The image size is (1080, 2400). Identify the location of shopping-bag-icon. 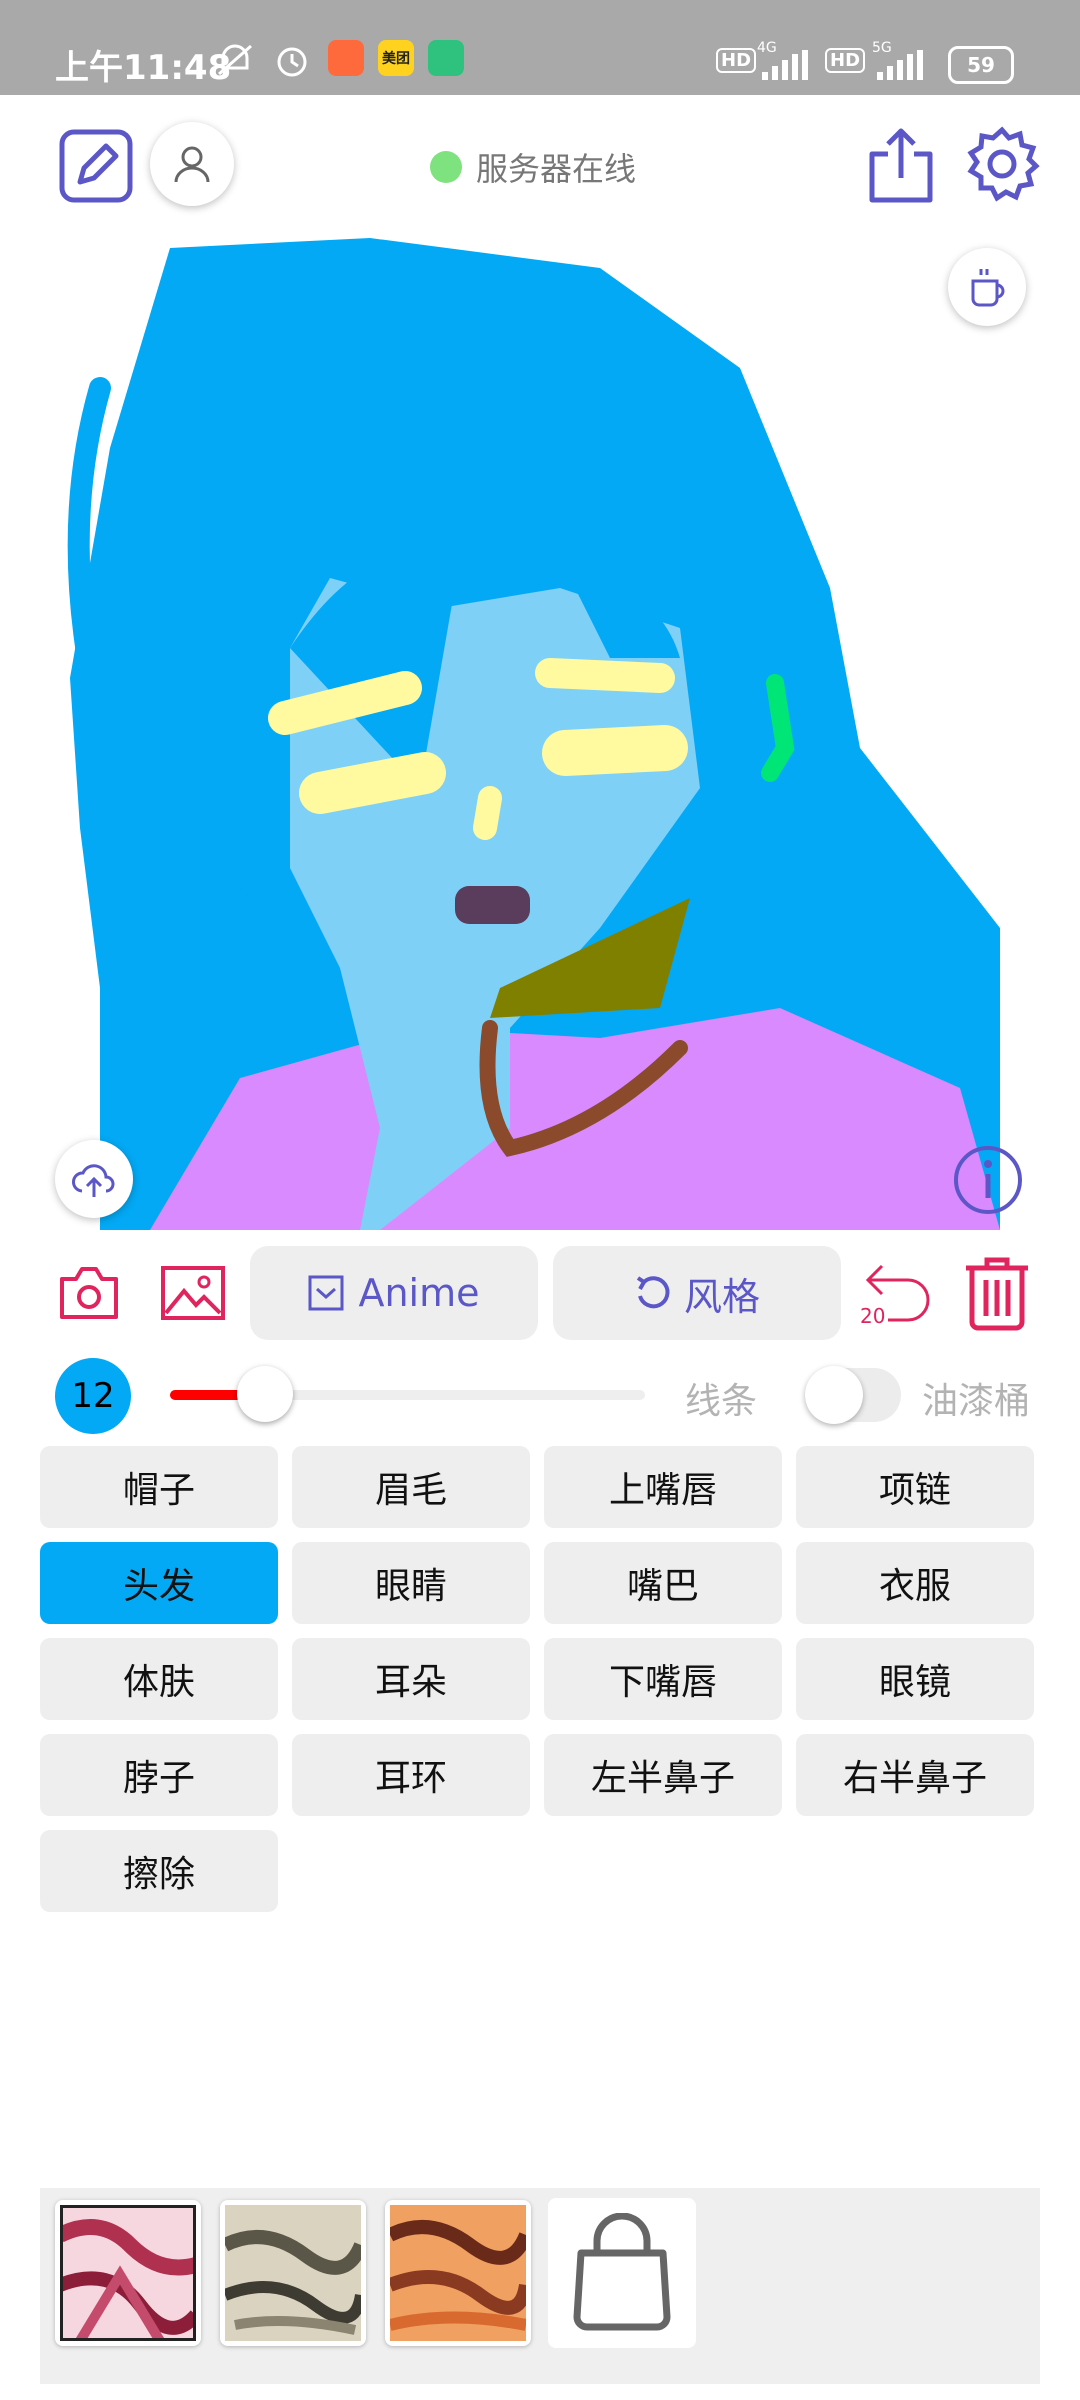
(622, 2272).